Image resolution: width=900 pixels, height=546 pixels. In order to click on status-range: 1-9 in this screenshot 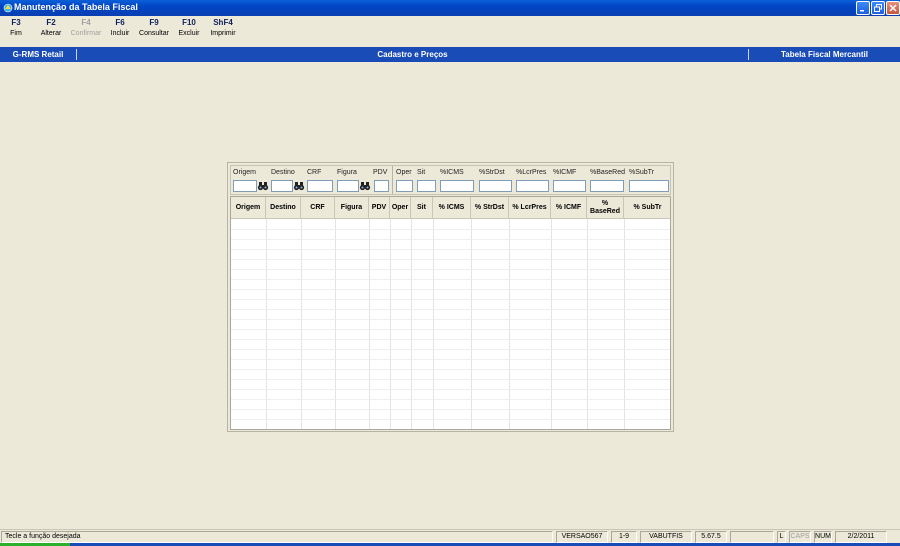, I will do `click(624, 537)`.